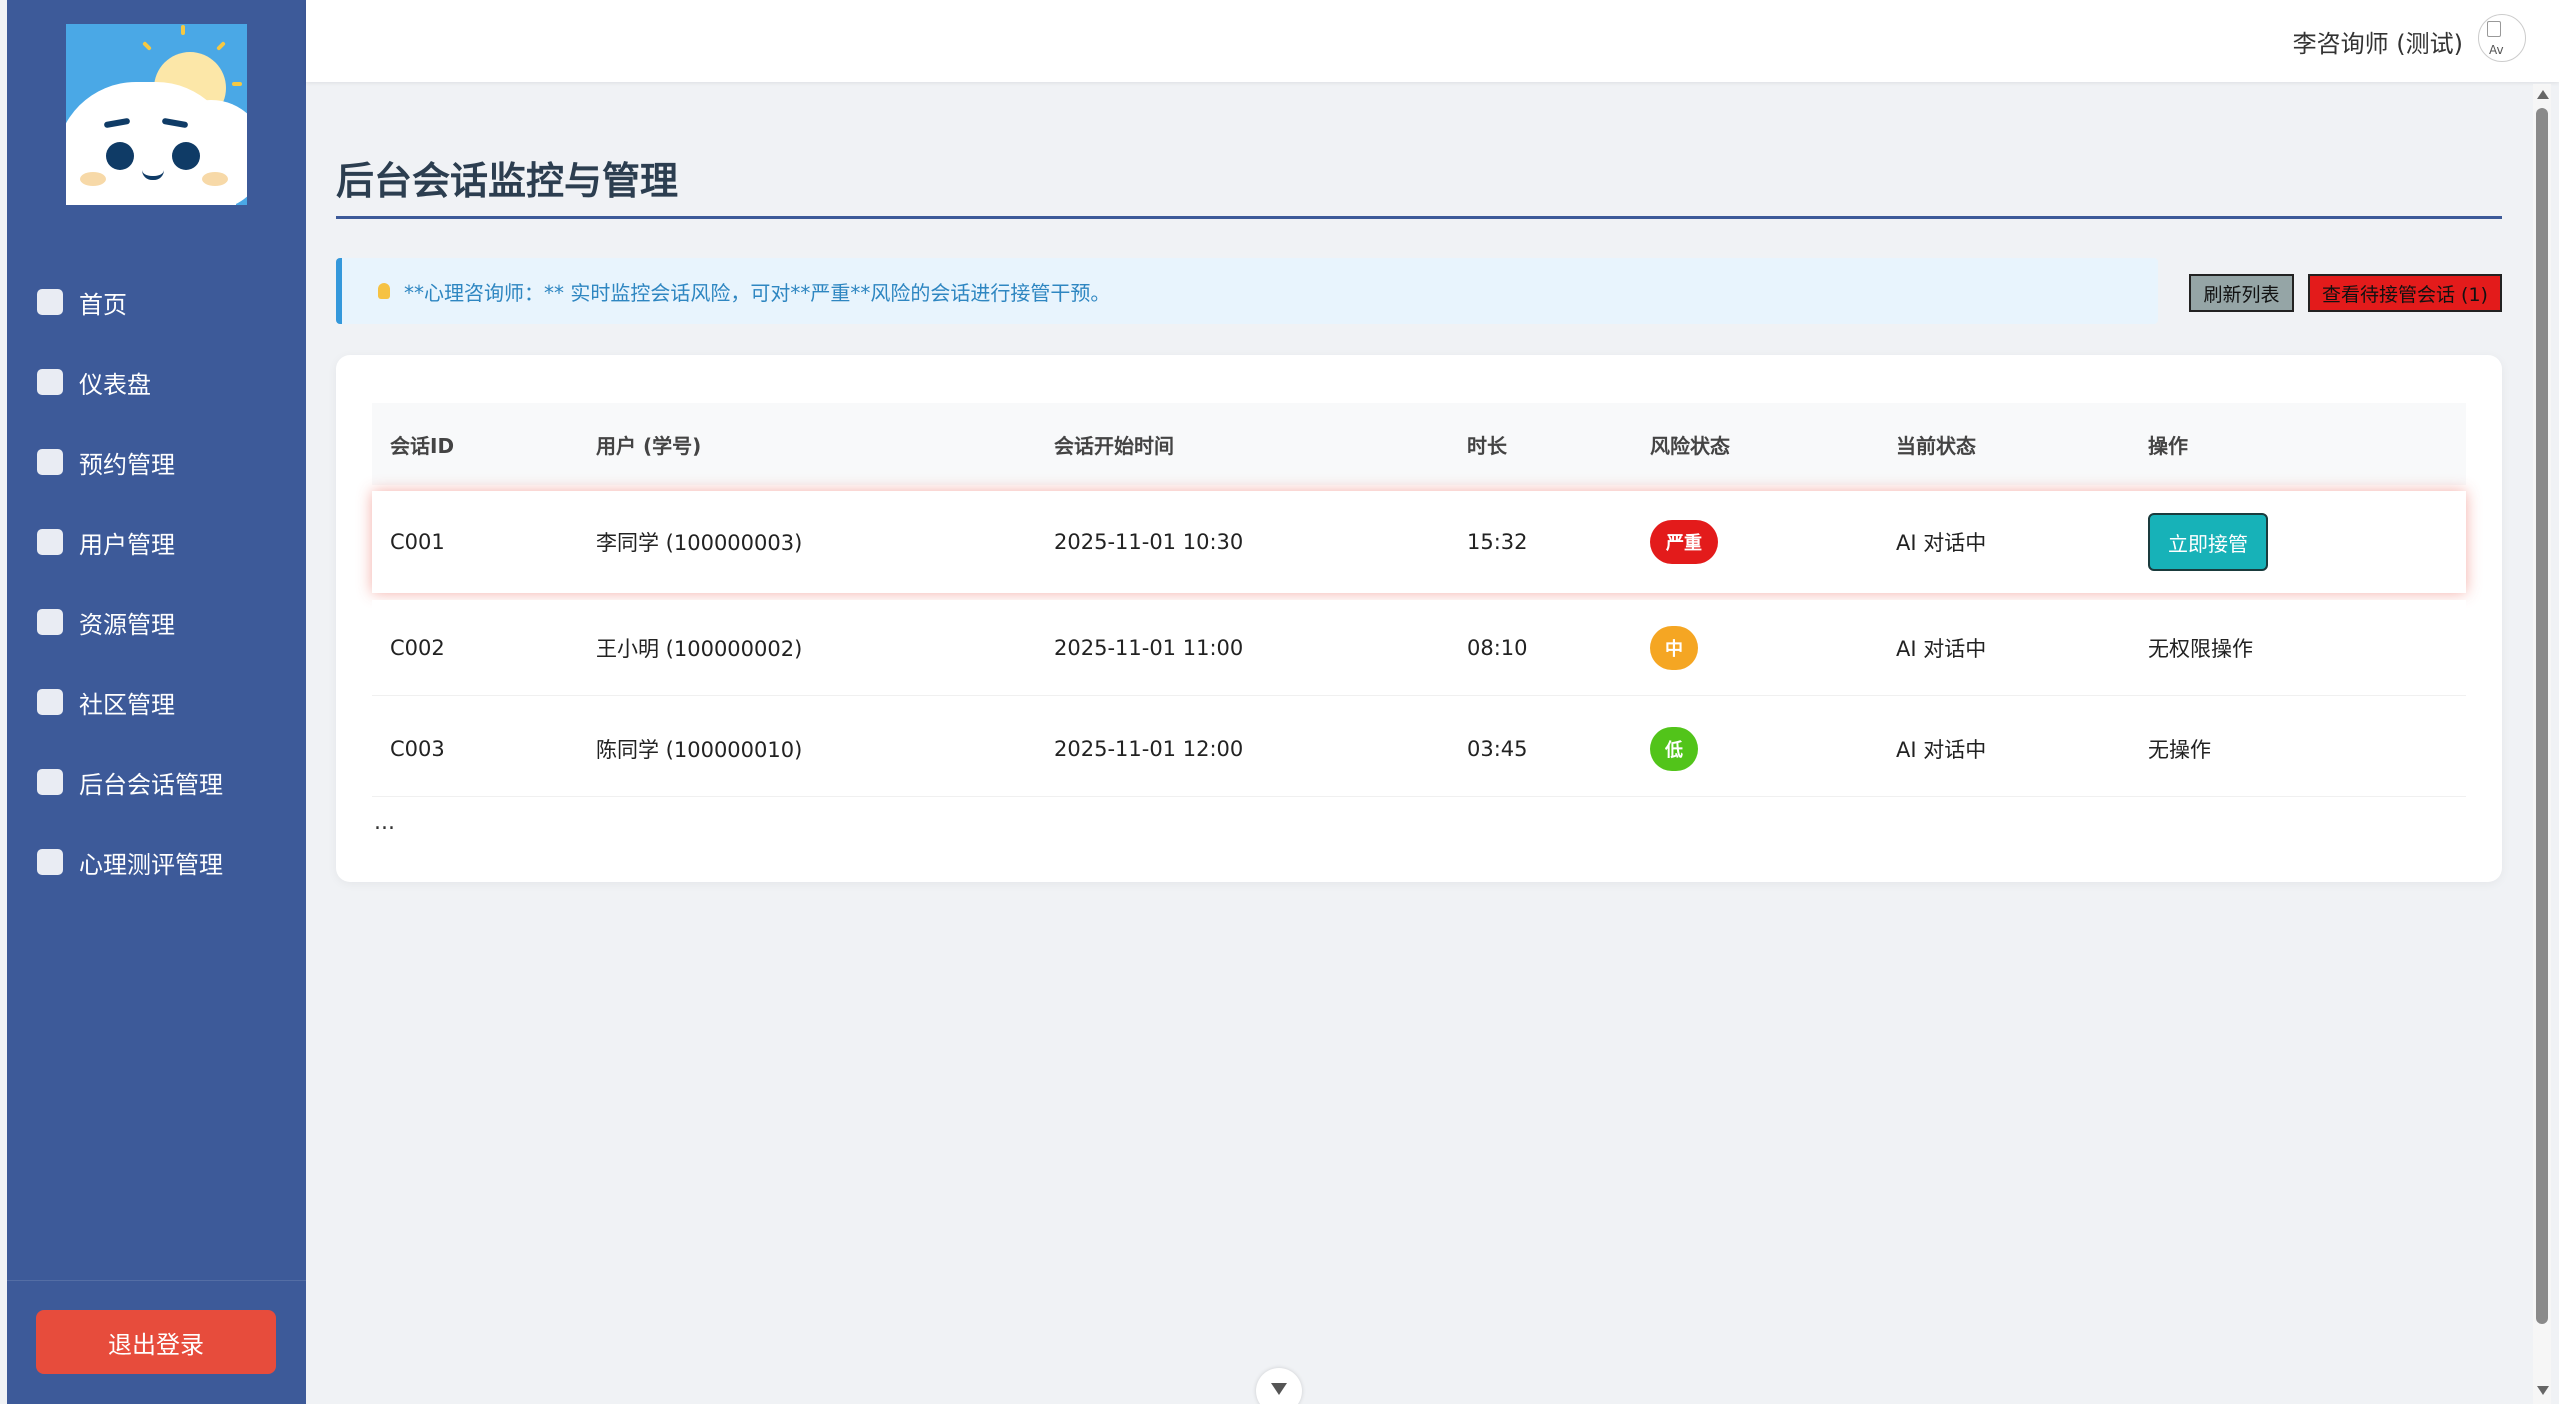 This screenshot has width=2559, height=1404. What do you see at coordinates (422, 445) in the screenshot?
I see `column-header: 会话ID` at bounding box center [422, 445].